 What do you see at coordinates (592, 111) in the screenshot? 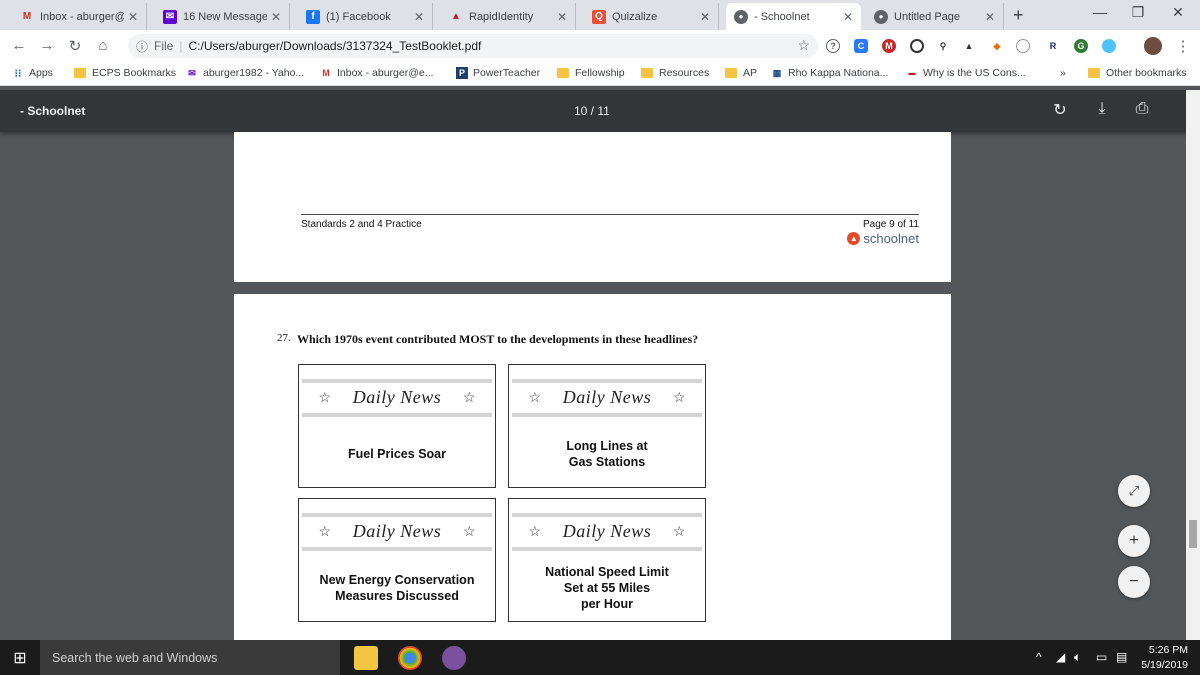
I see `page-indicator: 10 / 11` at bounding box center [592, 111].